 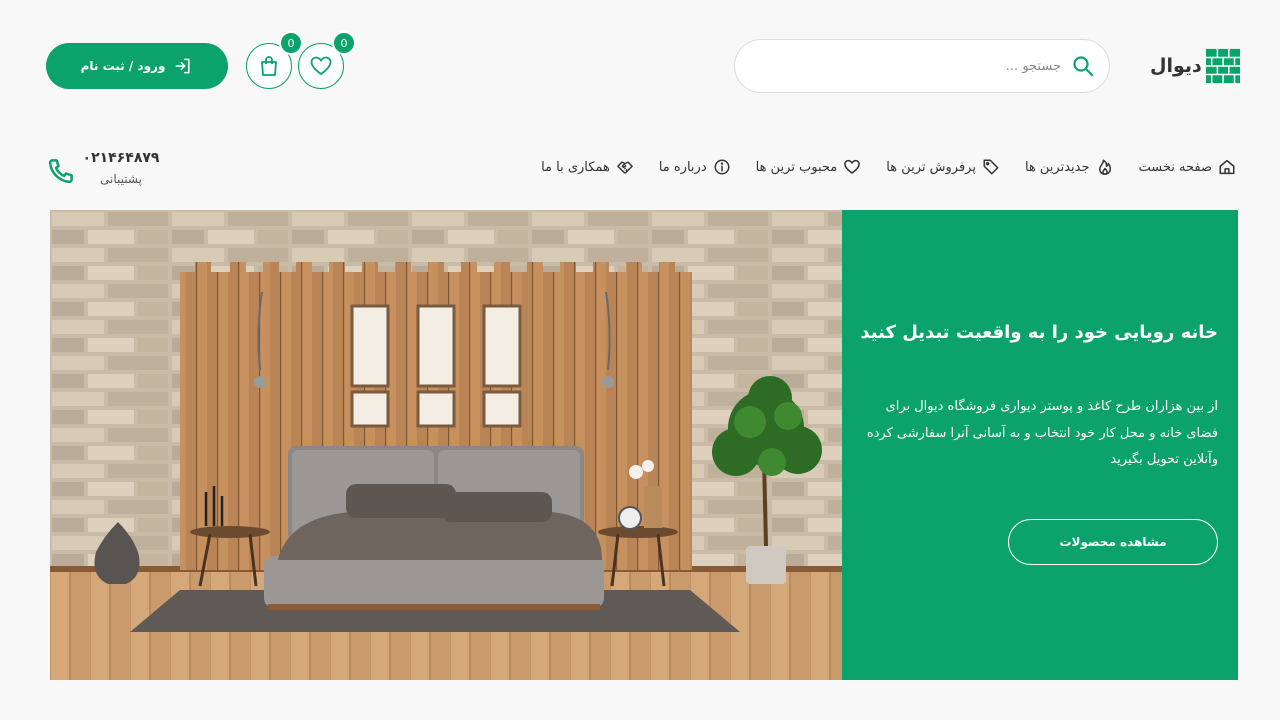 What do you see at coordinates (1113, 542) in the screenshot?
I see `view-products-button: مشاهده محصولات` at bounding box center [1113, 542].